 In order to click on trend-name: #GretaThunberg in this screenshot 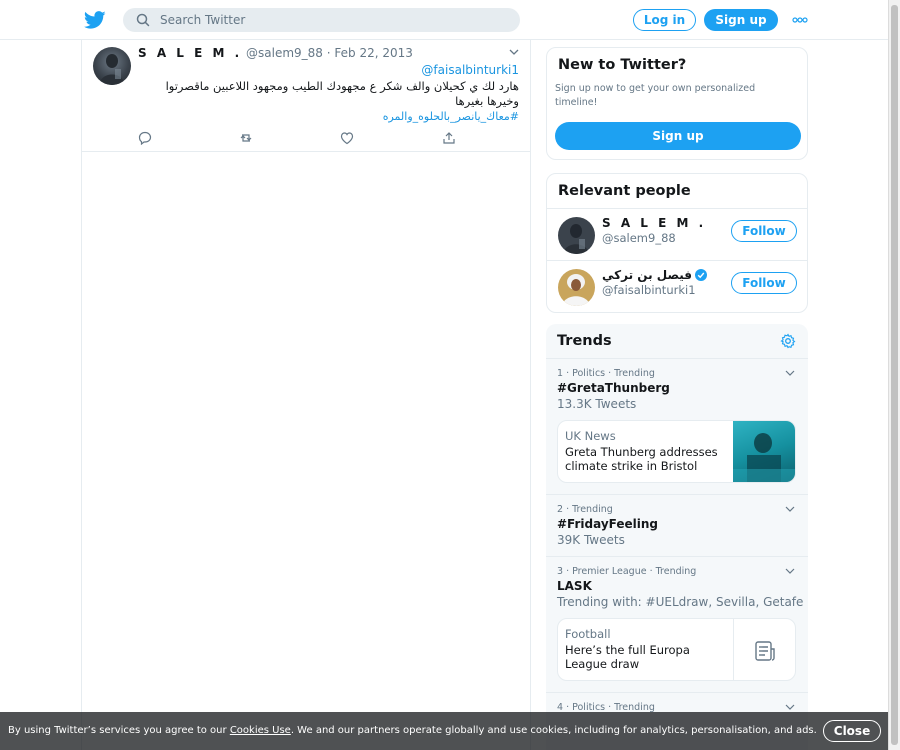, I will do `click(613, 388)`.